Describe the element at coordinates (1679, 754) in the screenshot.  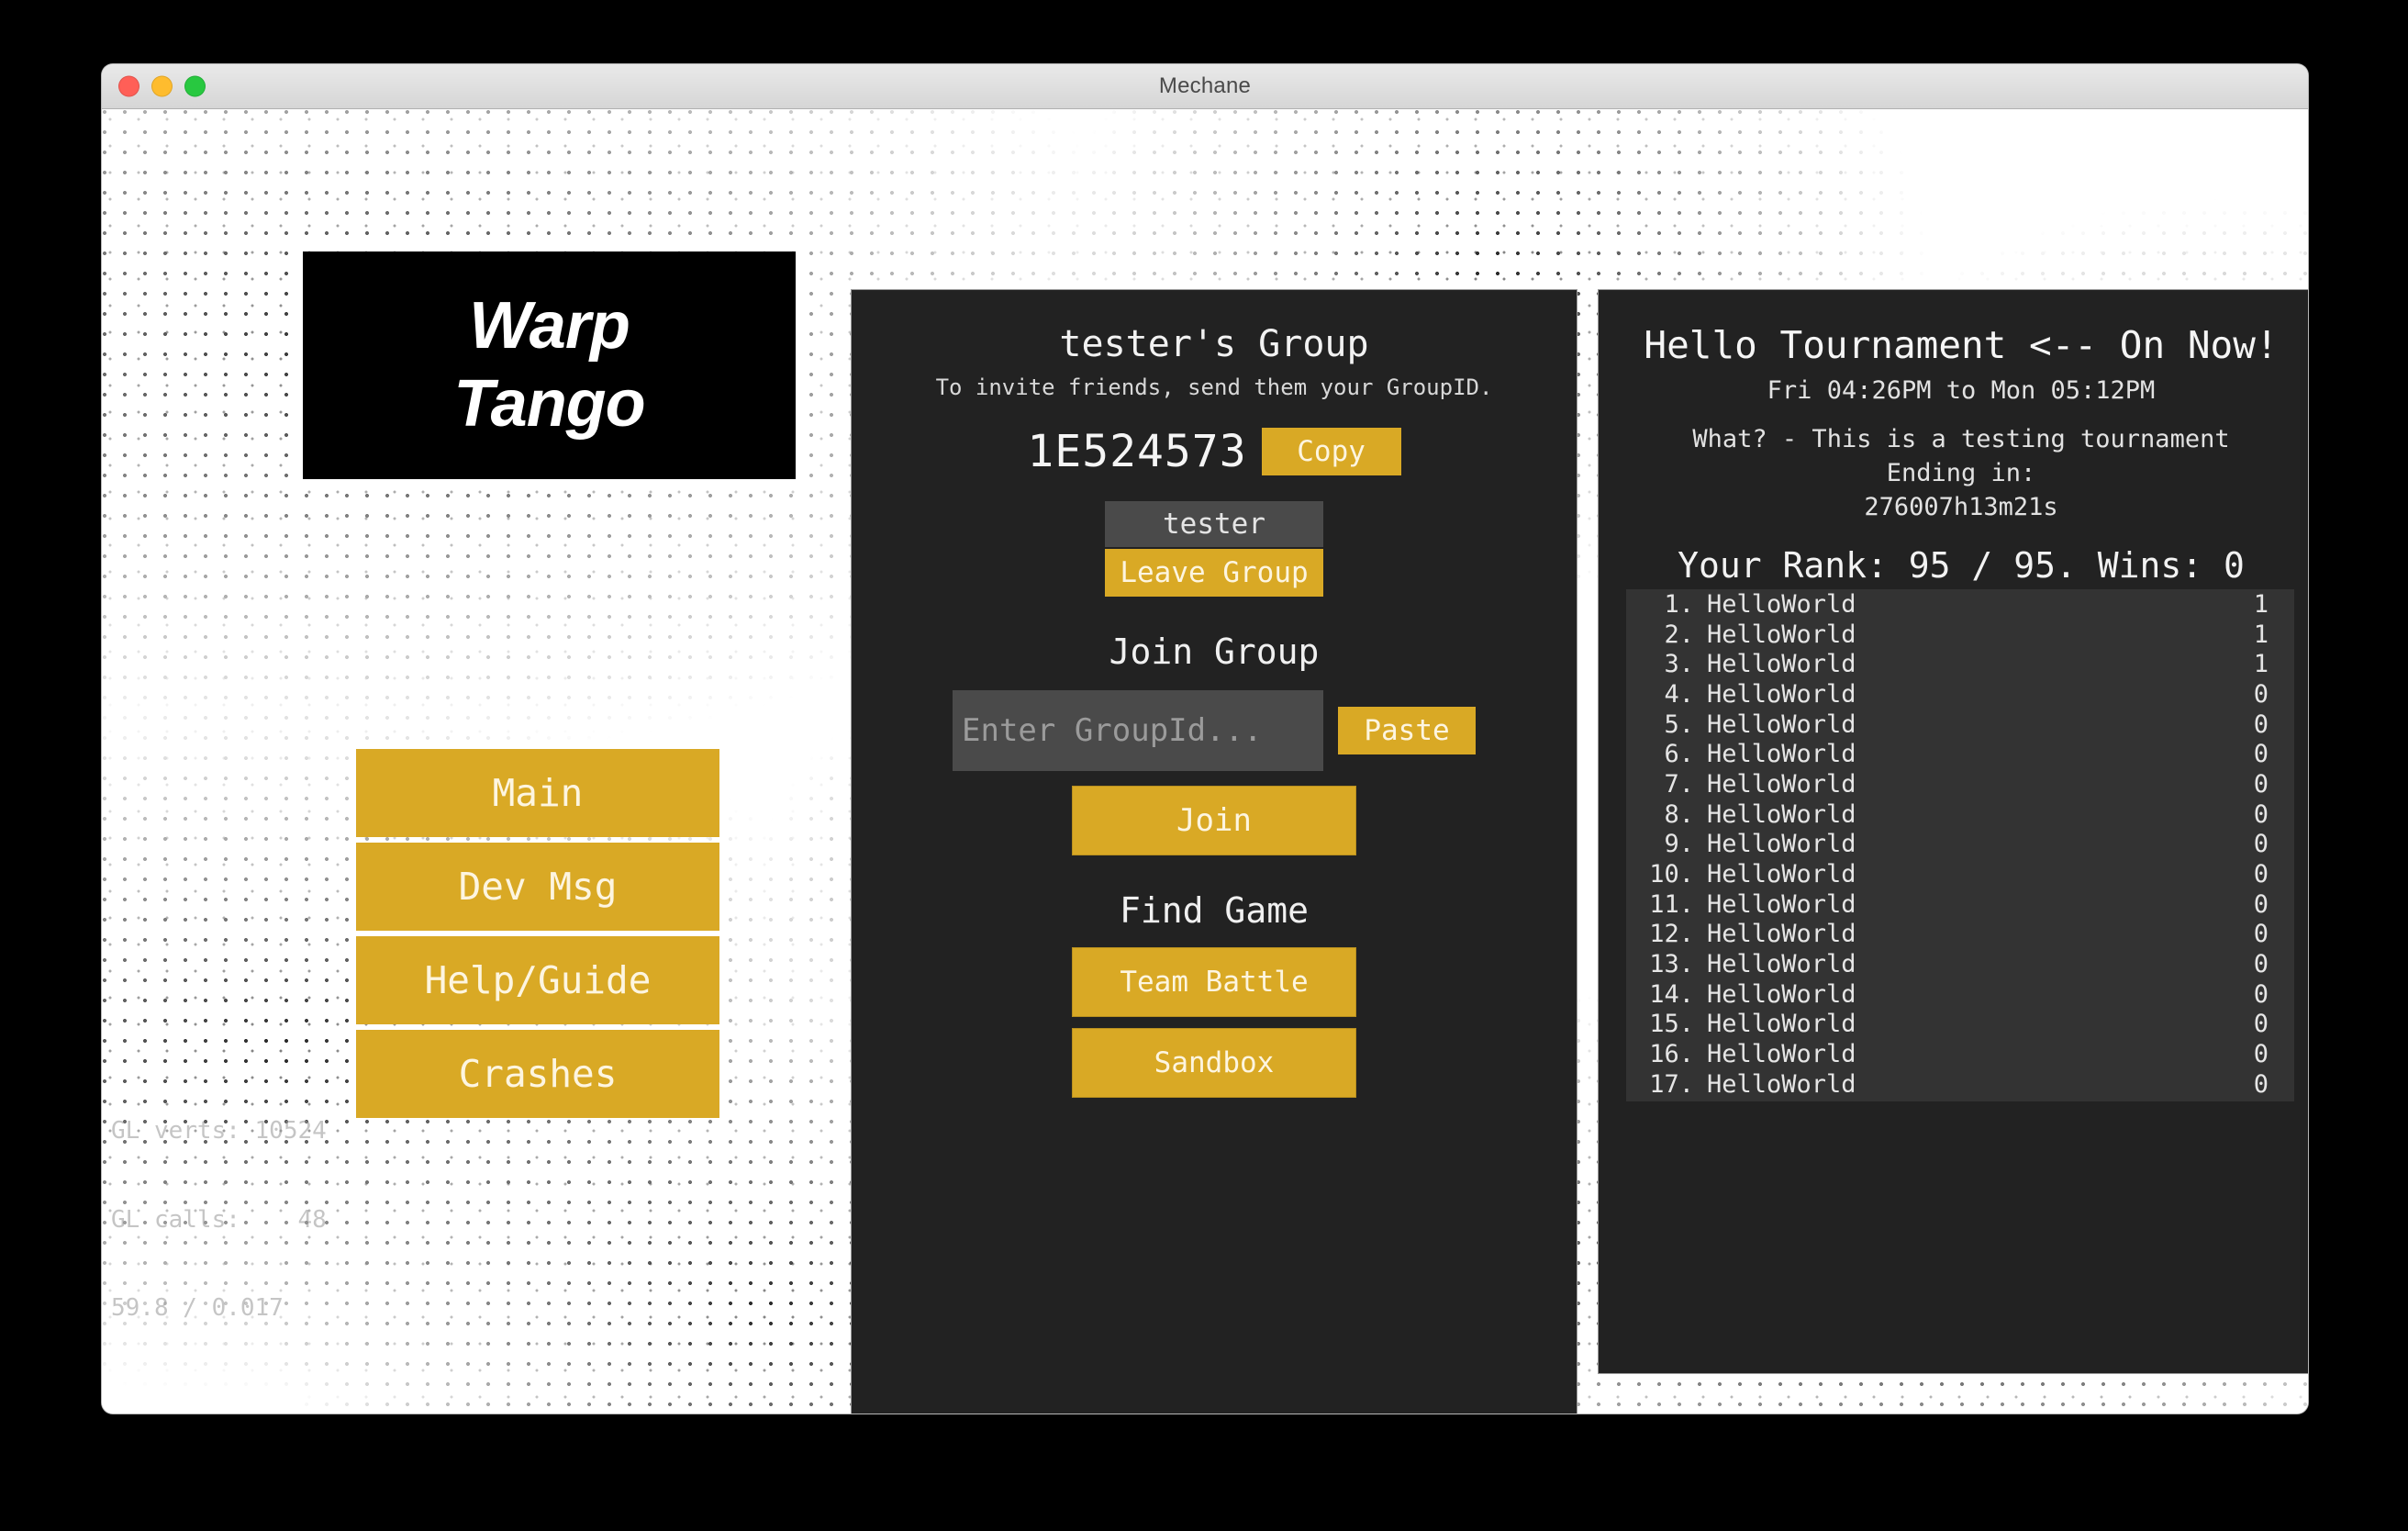
I see `leaderboard-rank: 6.` at that location.